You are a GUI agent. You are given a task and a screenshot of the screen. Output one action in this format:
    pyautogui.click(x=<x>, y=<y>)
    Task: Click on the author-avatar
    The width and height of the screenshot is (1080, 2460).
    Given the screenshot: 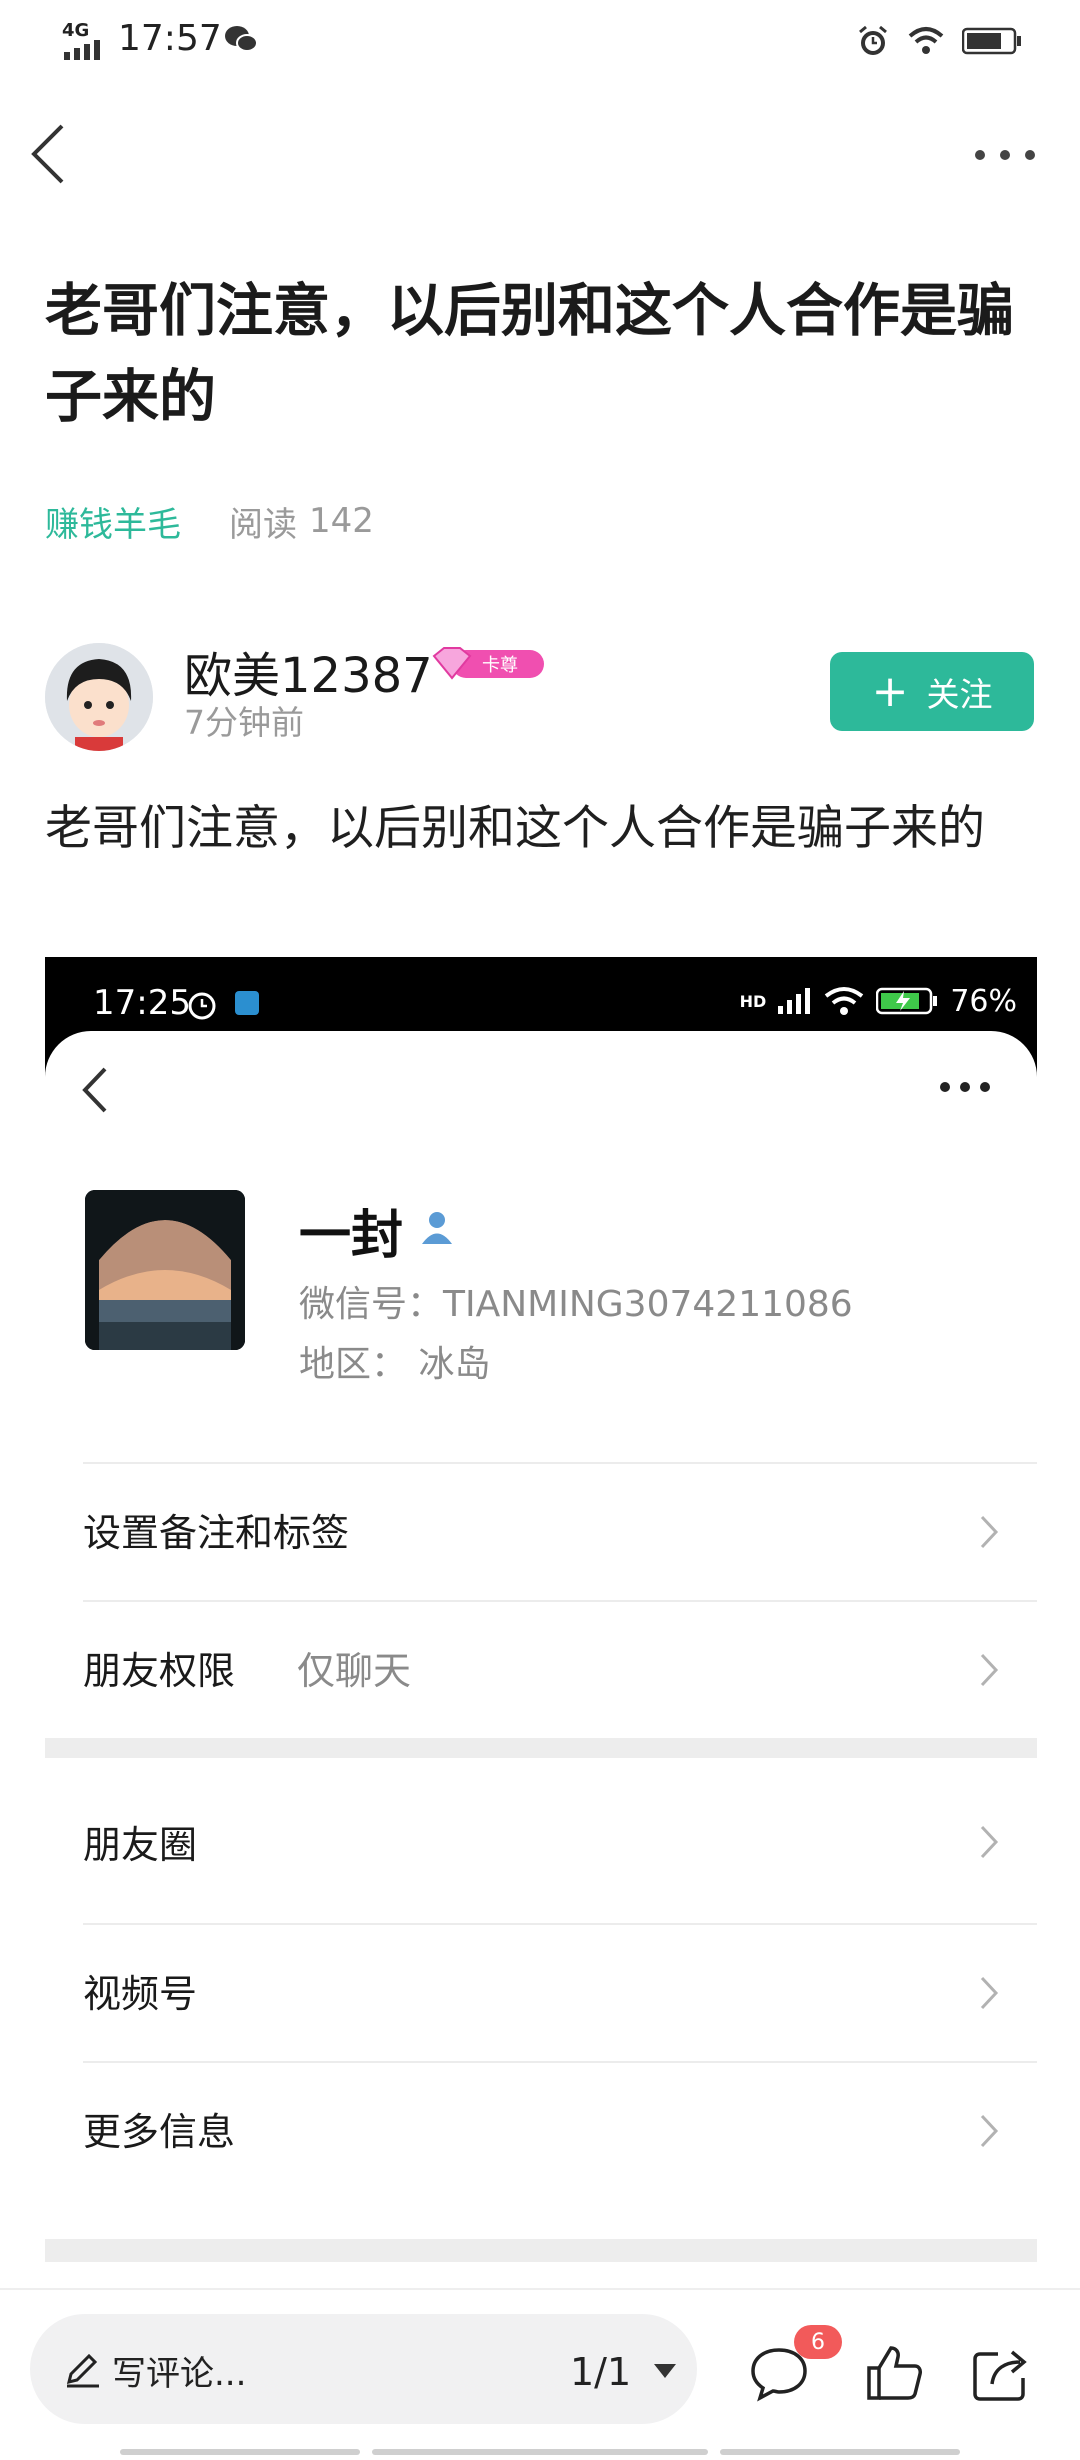 What is the action you would take?
    pyautogui.click(x=99, y=697)
    